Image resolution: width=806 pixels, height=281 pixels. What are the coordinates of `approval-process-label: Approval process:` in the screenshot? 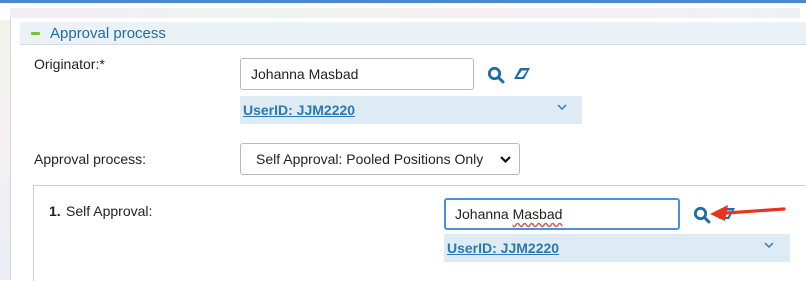 It's located at (90, 159).